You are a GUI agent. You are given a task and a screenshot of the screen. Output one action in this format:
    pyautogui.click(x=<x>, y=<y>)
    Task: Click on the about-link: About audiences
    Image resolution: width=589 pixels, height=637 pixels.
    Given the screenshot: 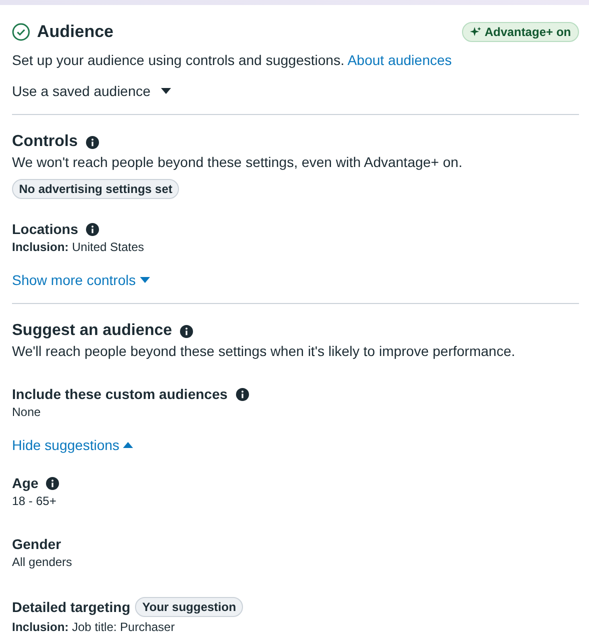 What is the action you would take?
    pyautogui.click(x=399, y=60)
    